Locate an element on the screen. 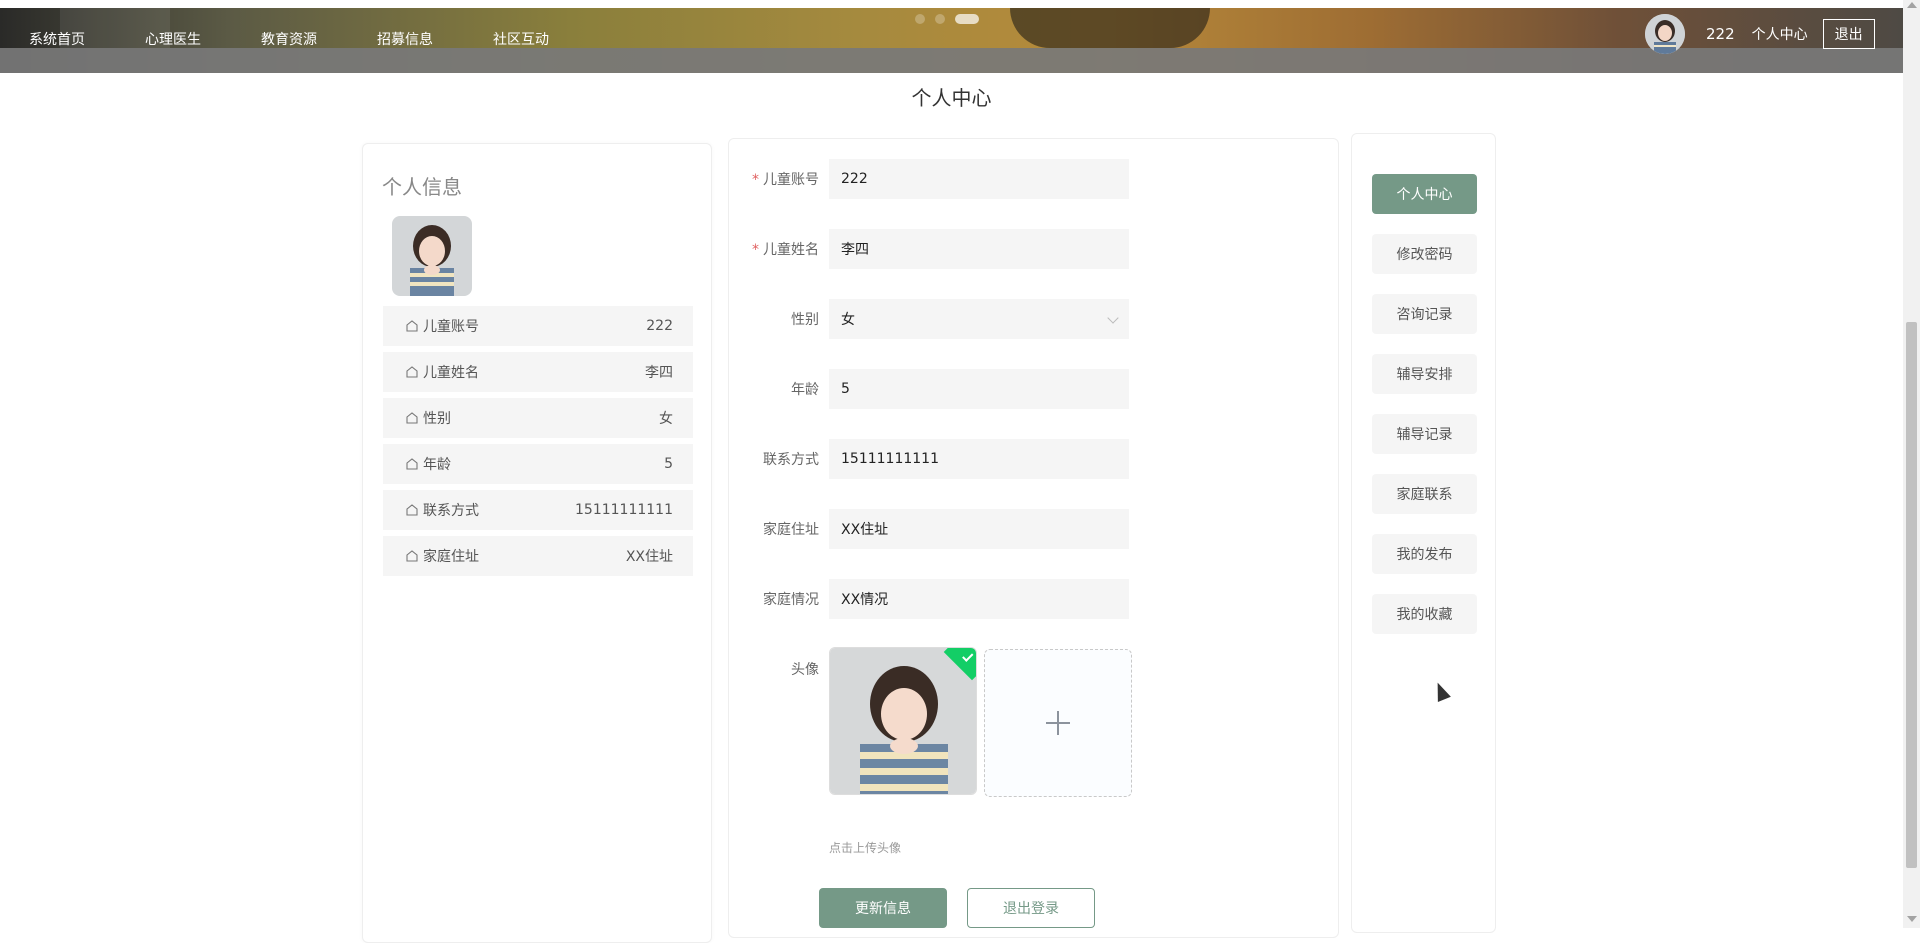  phone-input: 15111111111 is located at coordinates (979, 459).